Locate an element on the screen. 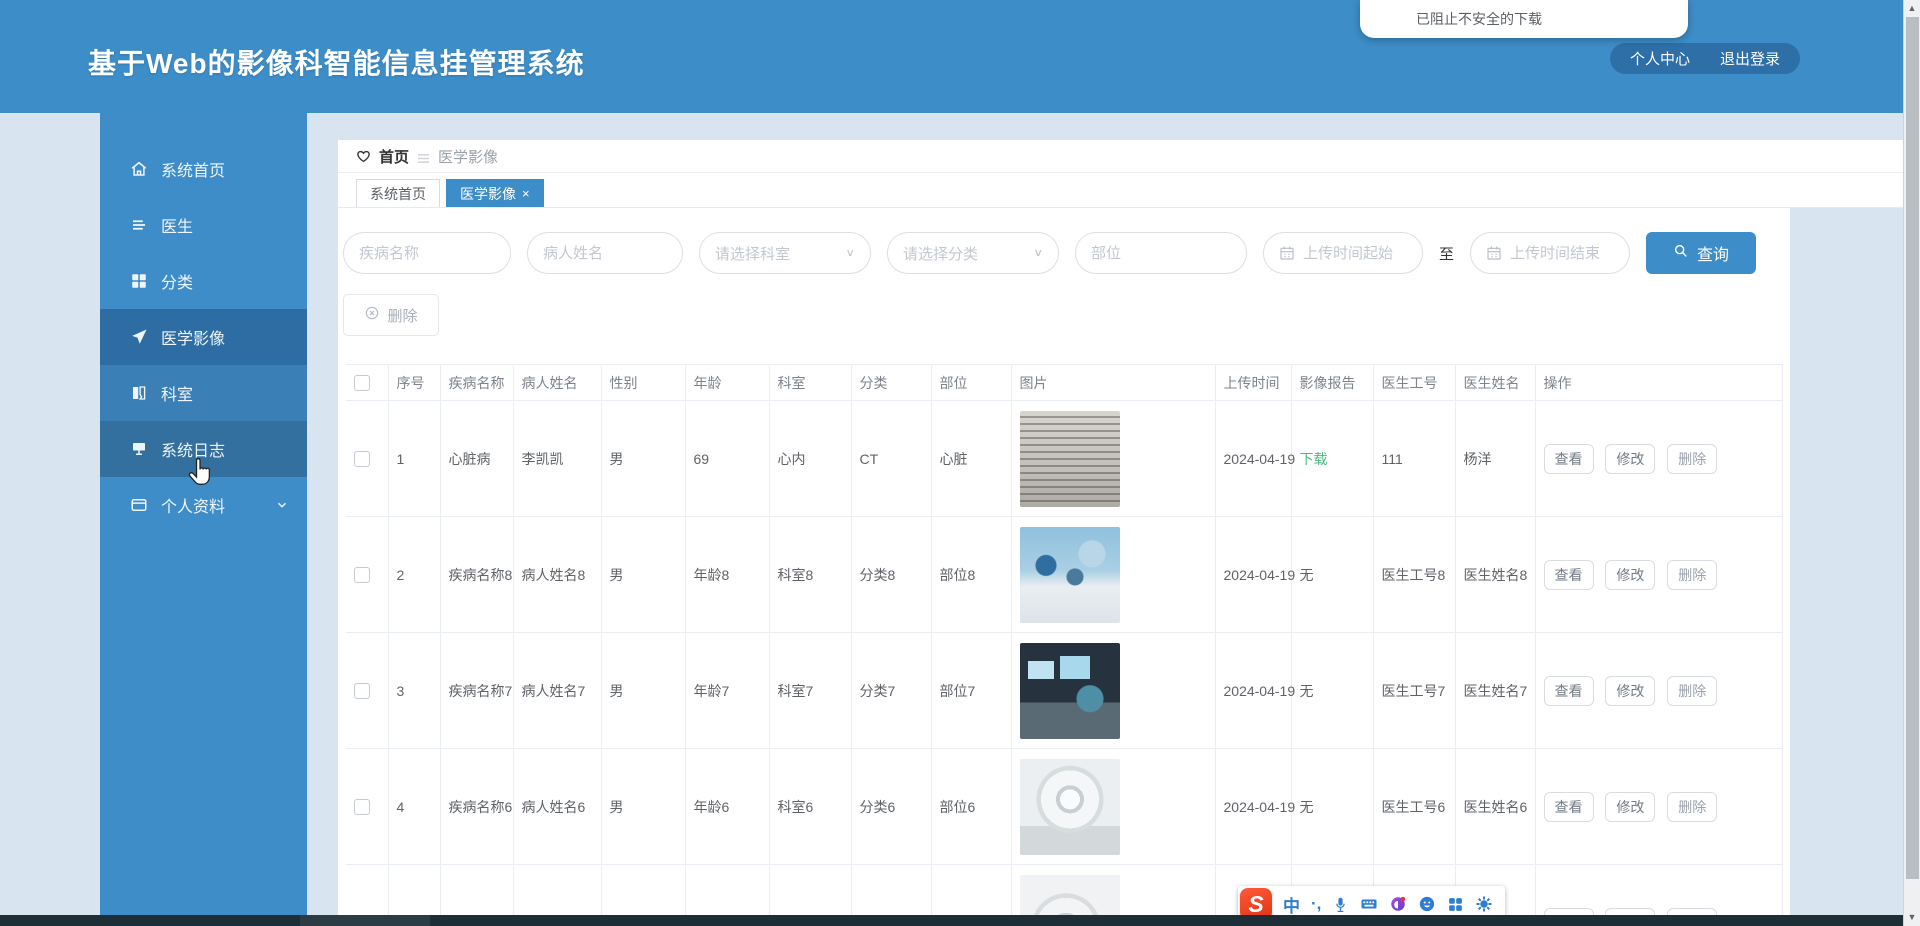  content-topbar: 首页 医学影像 系统首页 医学影像 × is located at coordinates (1120, 174).